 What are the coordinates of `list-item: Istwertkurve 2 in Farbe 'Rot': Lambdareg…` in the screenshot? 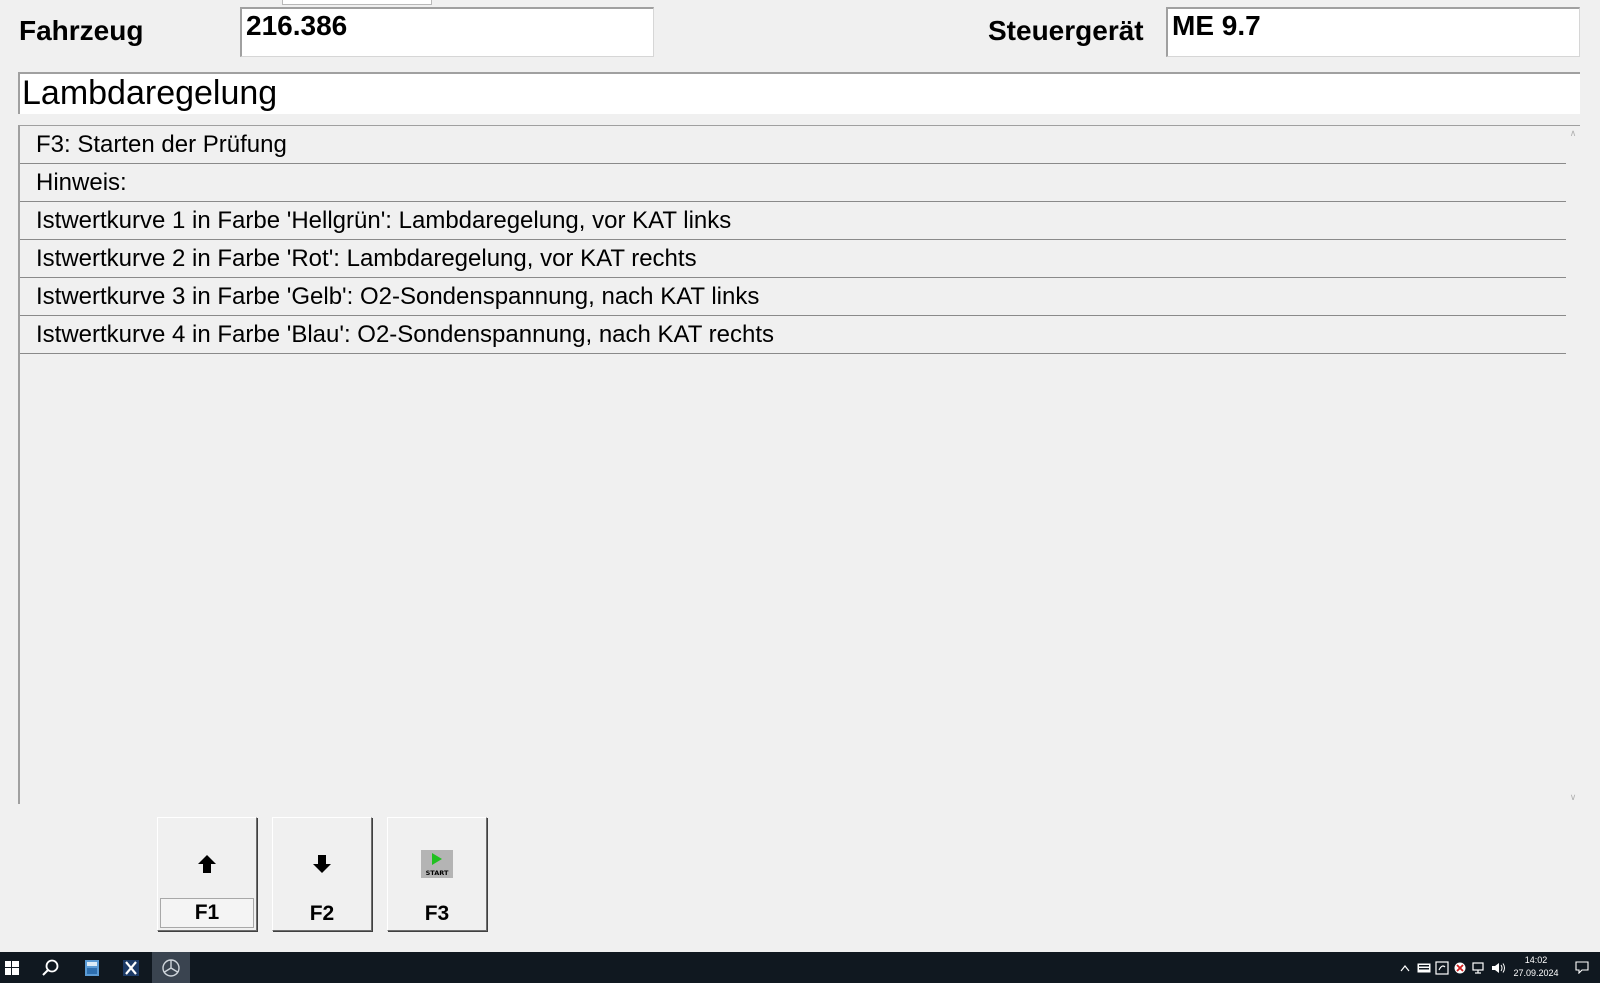 It's located at (794, 259).